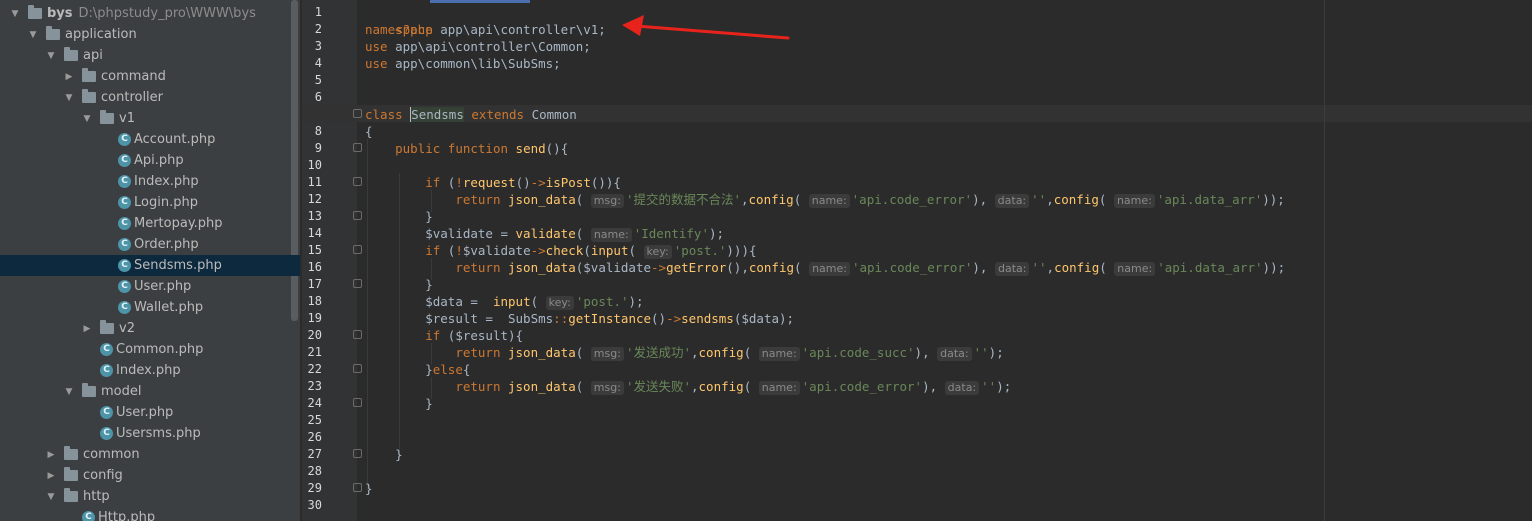  I want to click on tree-folder: ▼ controller, so click(150, 97).